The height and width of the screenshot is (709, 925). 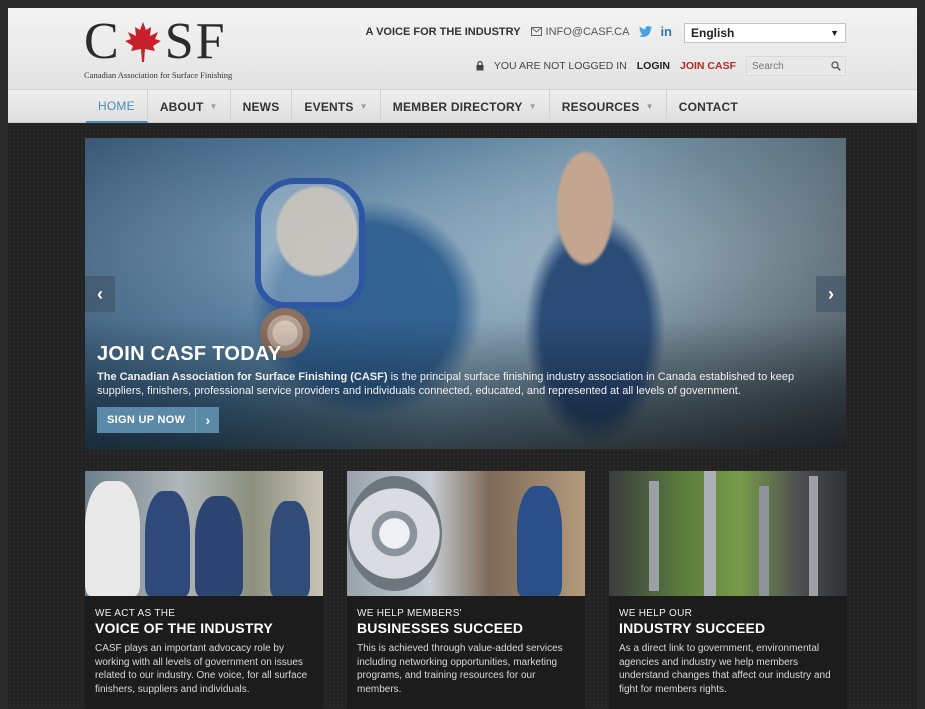 What do you see at coordinates (646, 31) in the screenshot?
I see `twitter-icon` at bounding box center [646, 31].